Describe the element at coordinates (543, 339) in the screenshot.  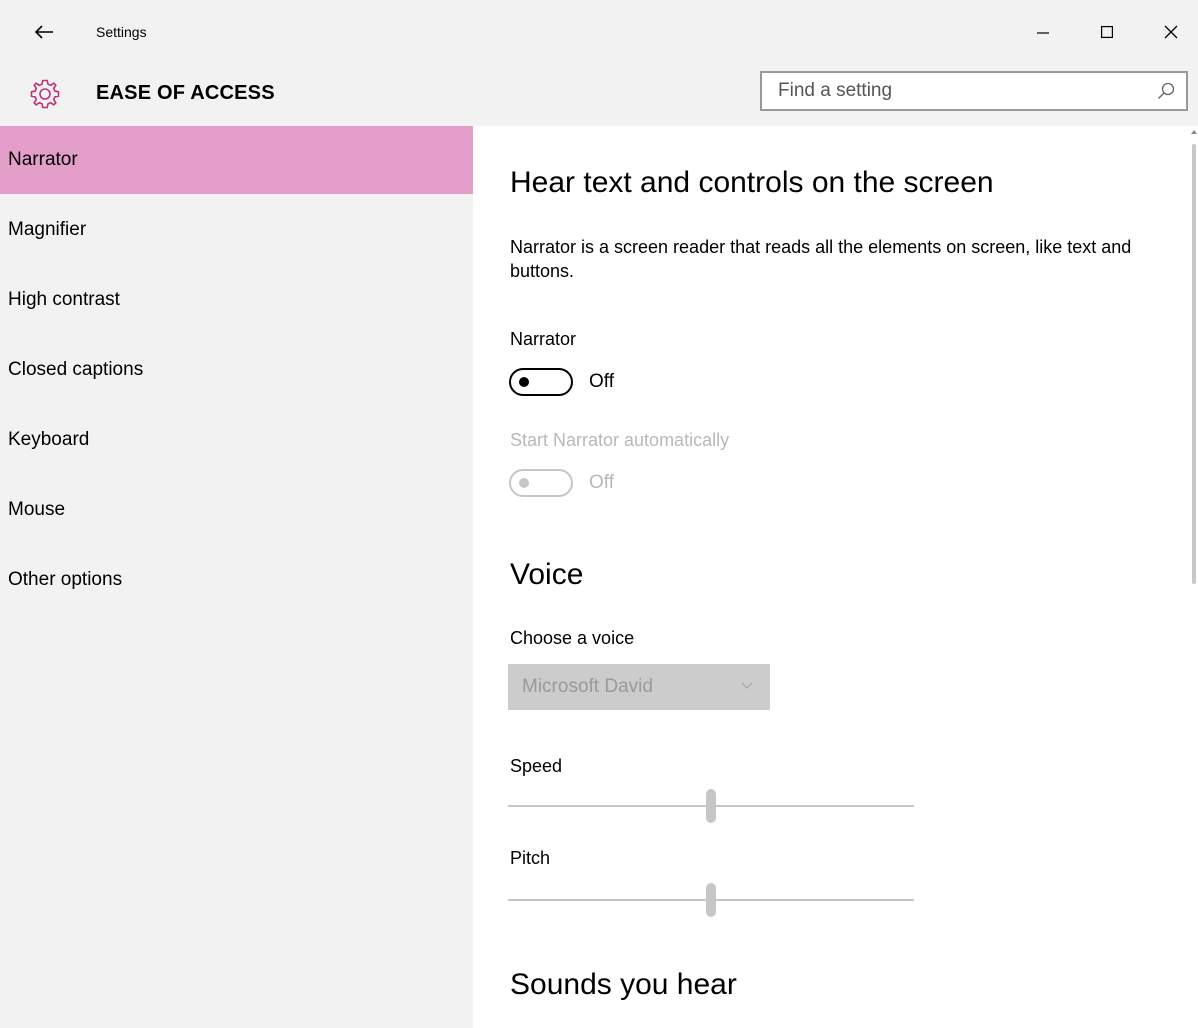
I see `narrator-toggle-label: Narrator` at that location.